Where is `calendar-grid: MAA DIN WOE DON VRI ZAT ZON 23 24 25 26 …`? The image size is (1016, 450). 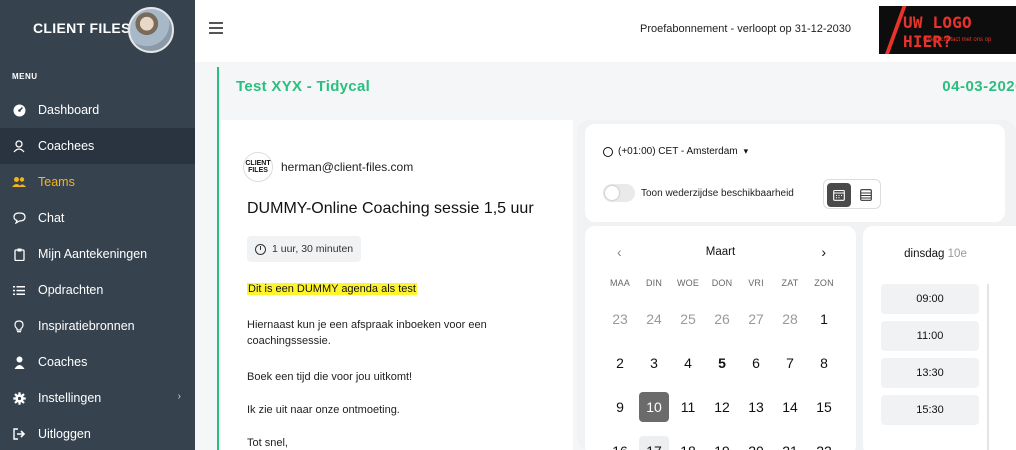 calendar-grid: MAA DIN WOE DON VRI ZAT ZON 23 24 25 26 … is located at coordinates (723, 364).